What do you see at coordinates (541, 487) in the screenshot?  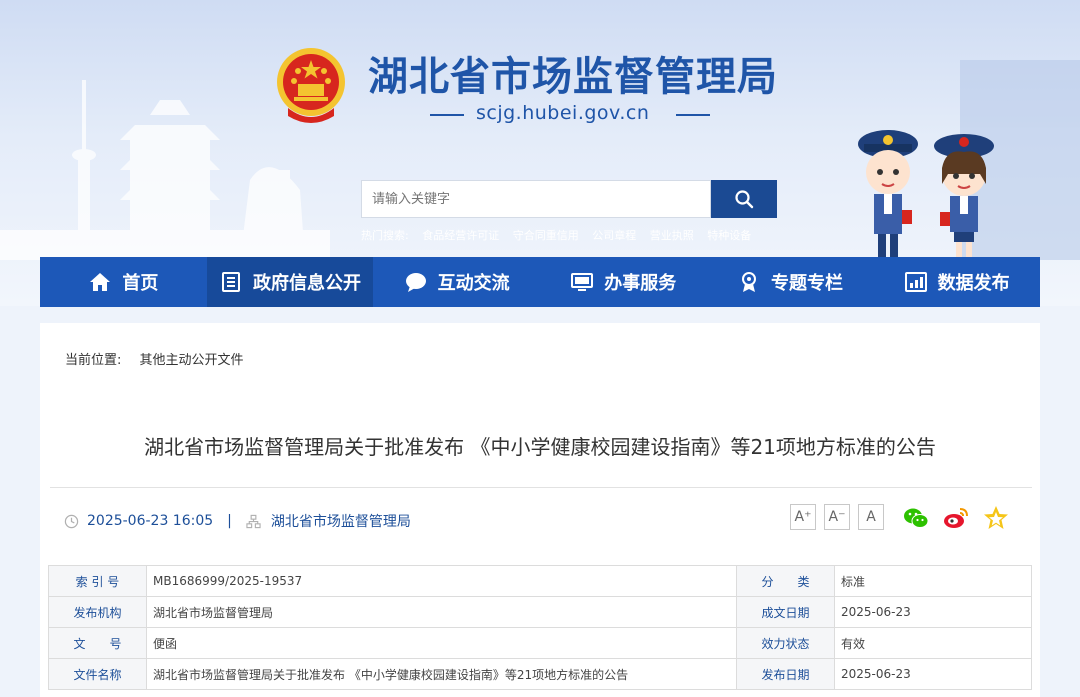 I see `meta-divider` at bounding box center [541, 487].